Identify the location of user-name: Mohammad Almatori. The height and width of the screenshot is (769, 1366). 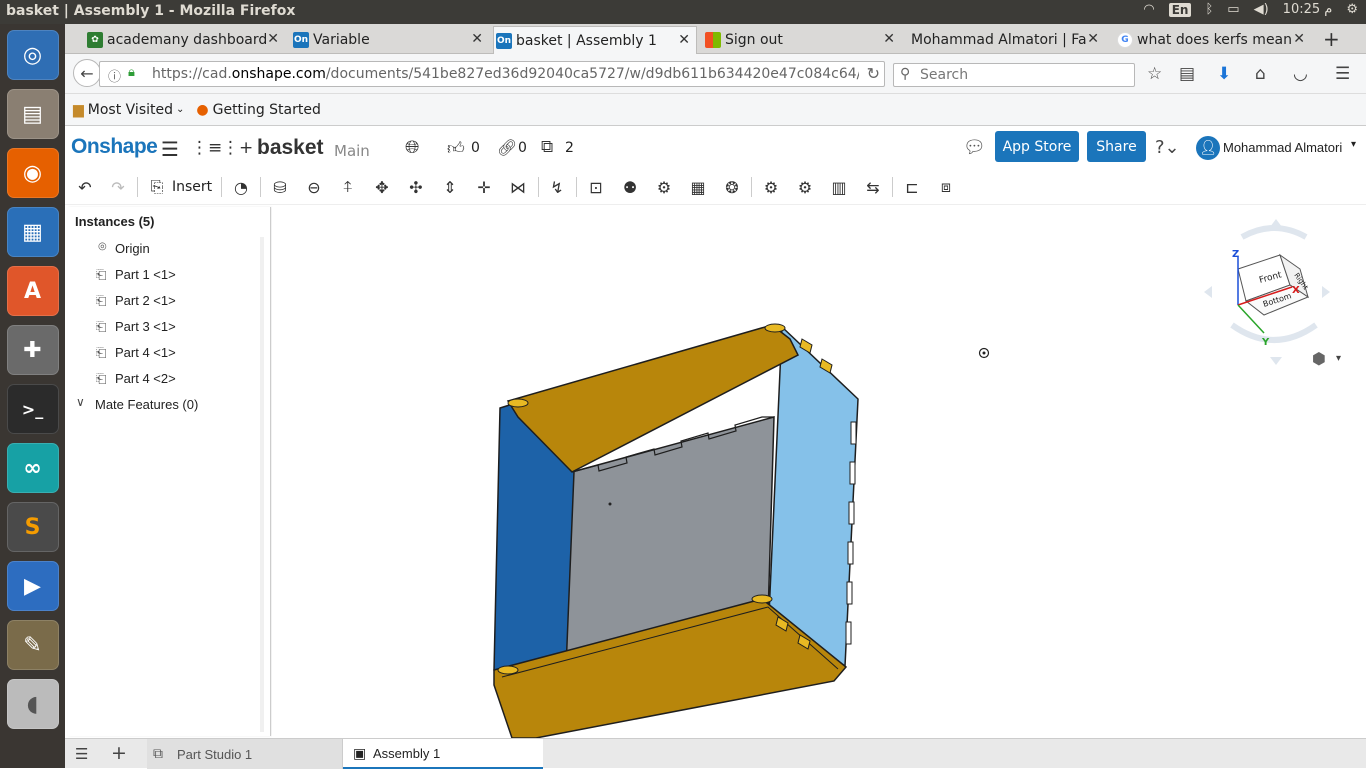
(1282, 147).